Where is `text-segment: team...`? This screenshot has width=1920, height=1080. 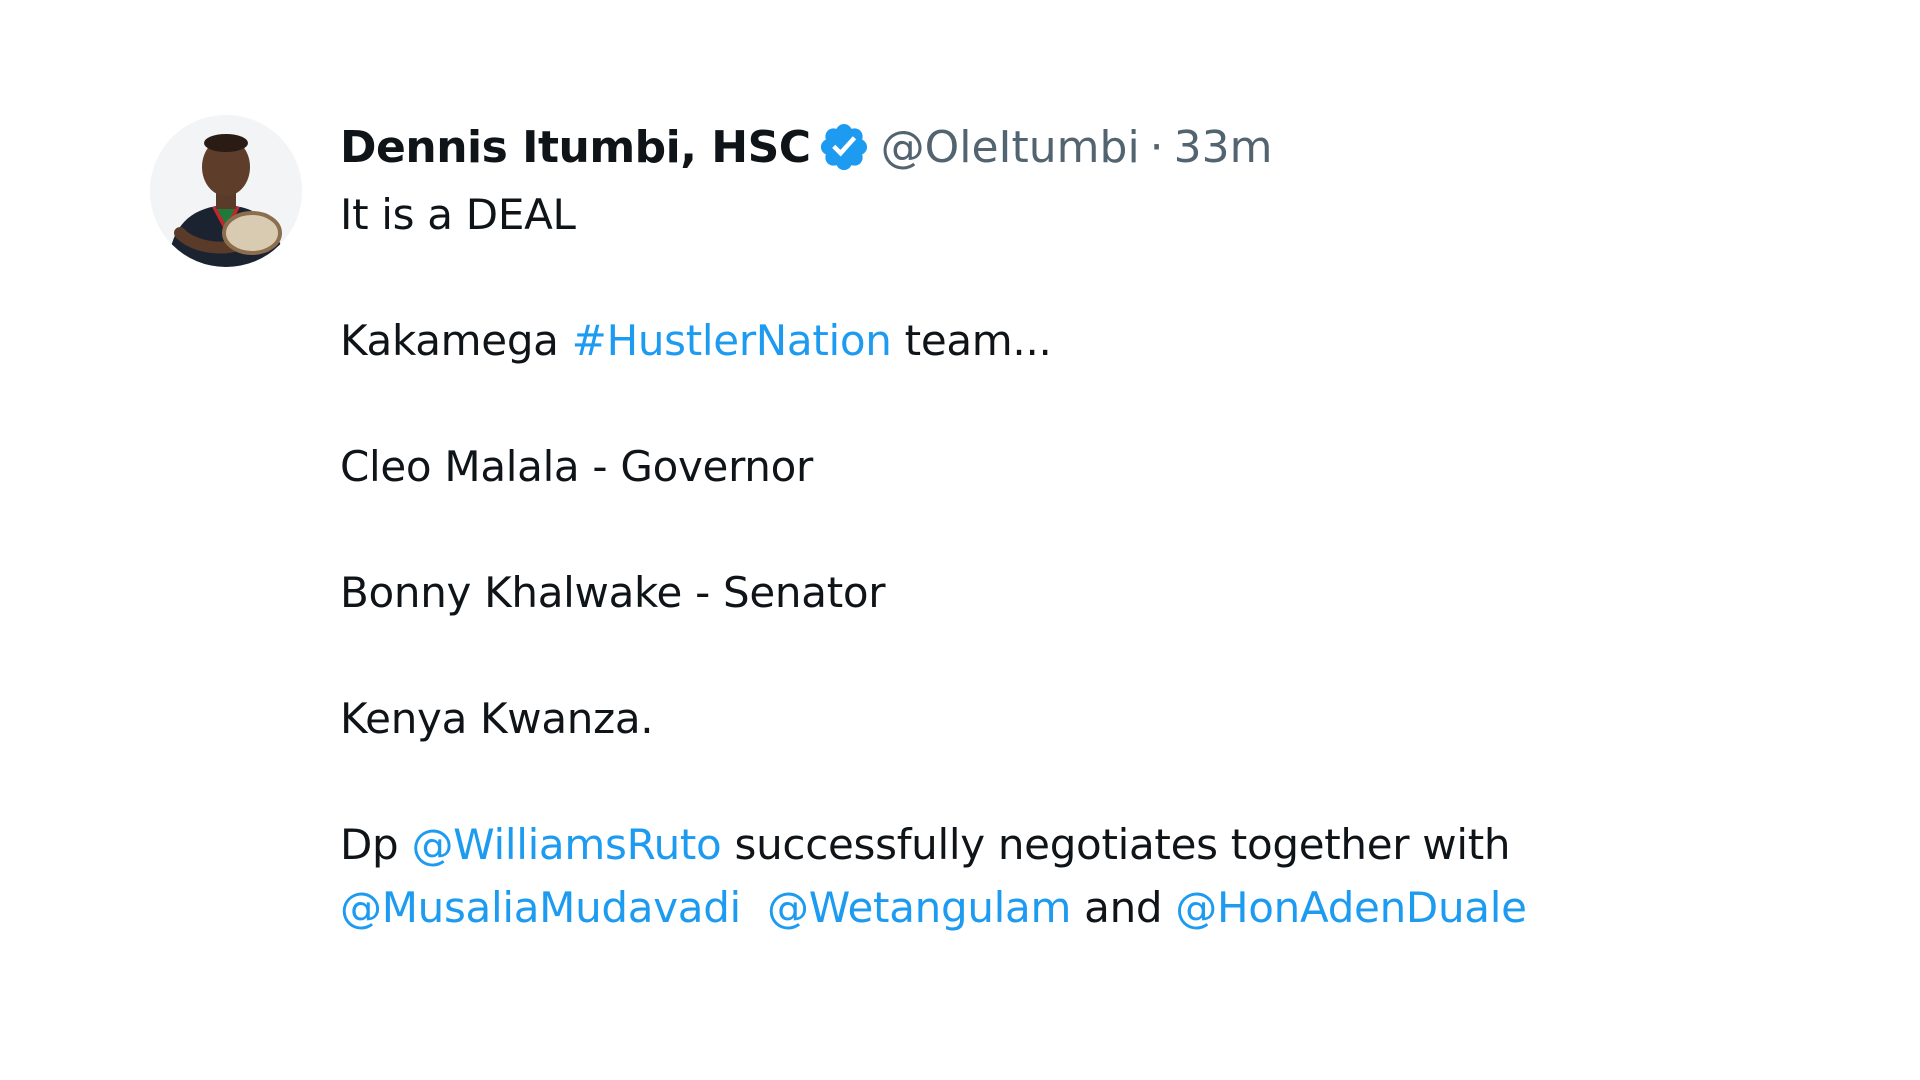 text-segment: team... is located at coordinates (971, 340).